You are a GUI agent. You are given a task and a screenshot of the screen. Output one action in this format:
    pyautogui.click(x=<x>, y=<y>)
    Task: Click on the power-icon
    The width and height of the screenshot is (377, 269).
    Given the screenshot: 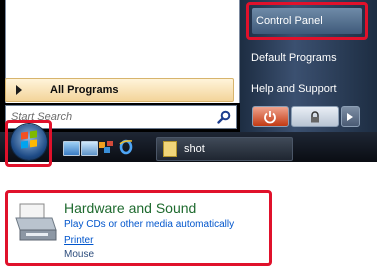 What is the action you would take?
    pyautogui.click(x=270, y=116)
    